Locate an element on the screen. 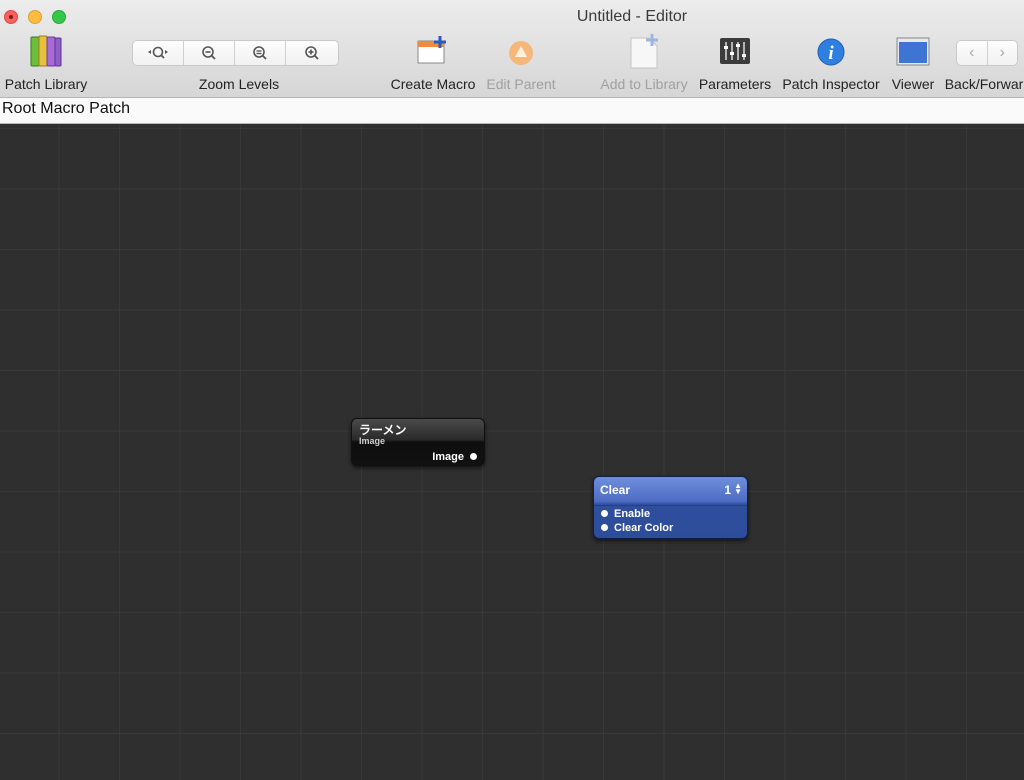  viewer-label: Viewer is located at coordinates (913, 84).